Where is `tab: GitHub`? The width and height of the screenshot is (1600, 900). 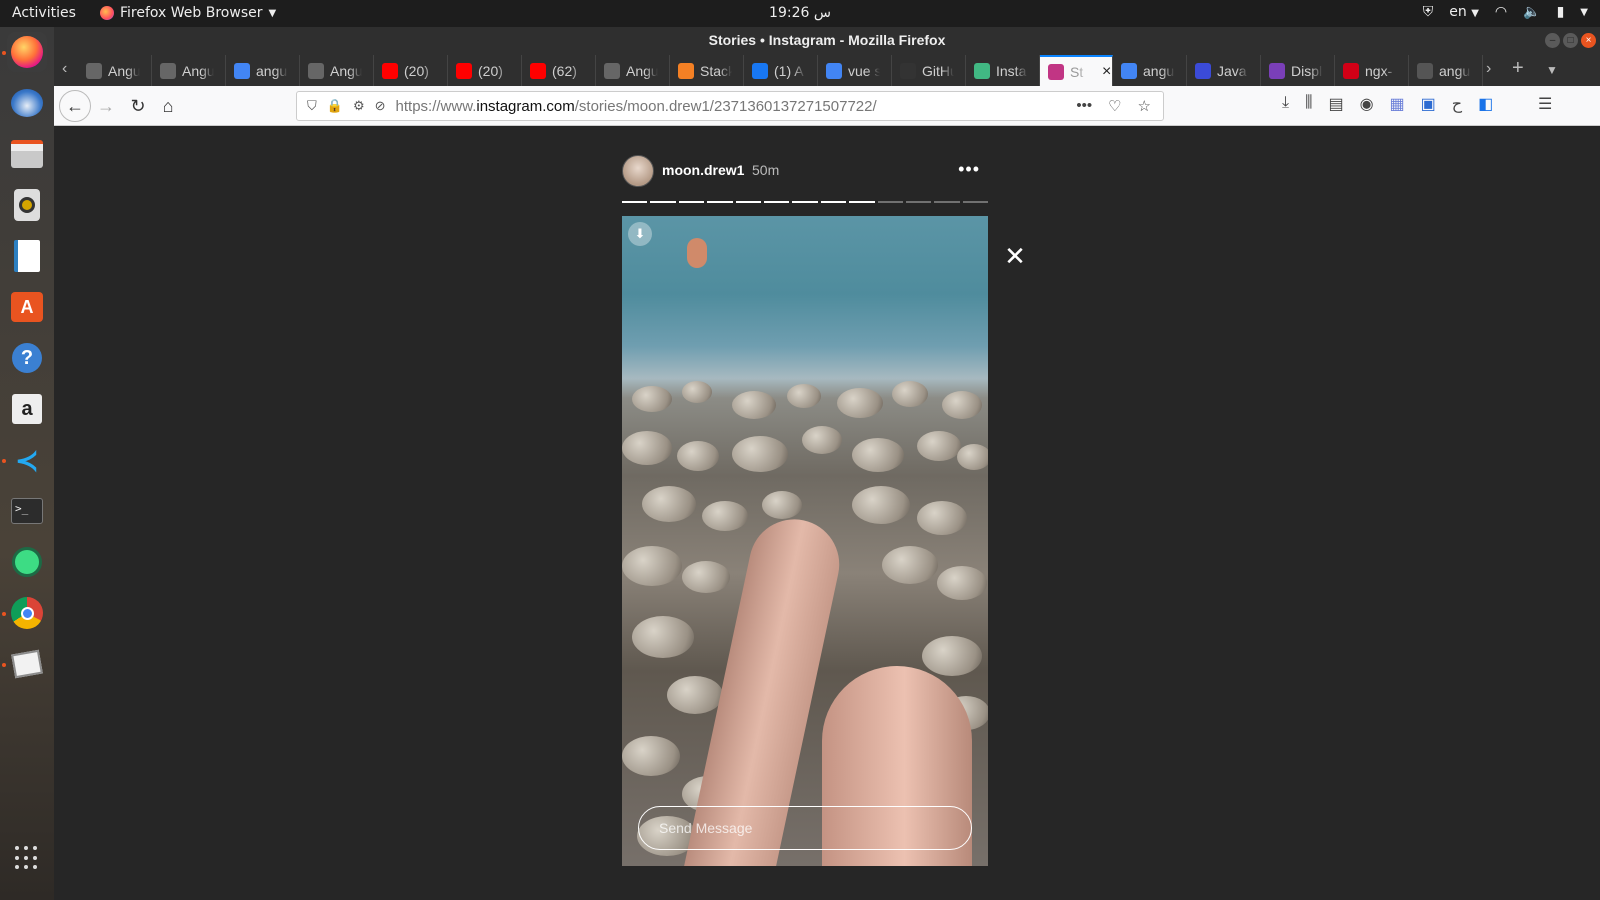 tab: GitHub is located at coordinates (929, 70).